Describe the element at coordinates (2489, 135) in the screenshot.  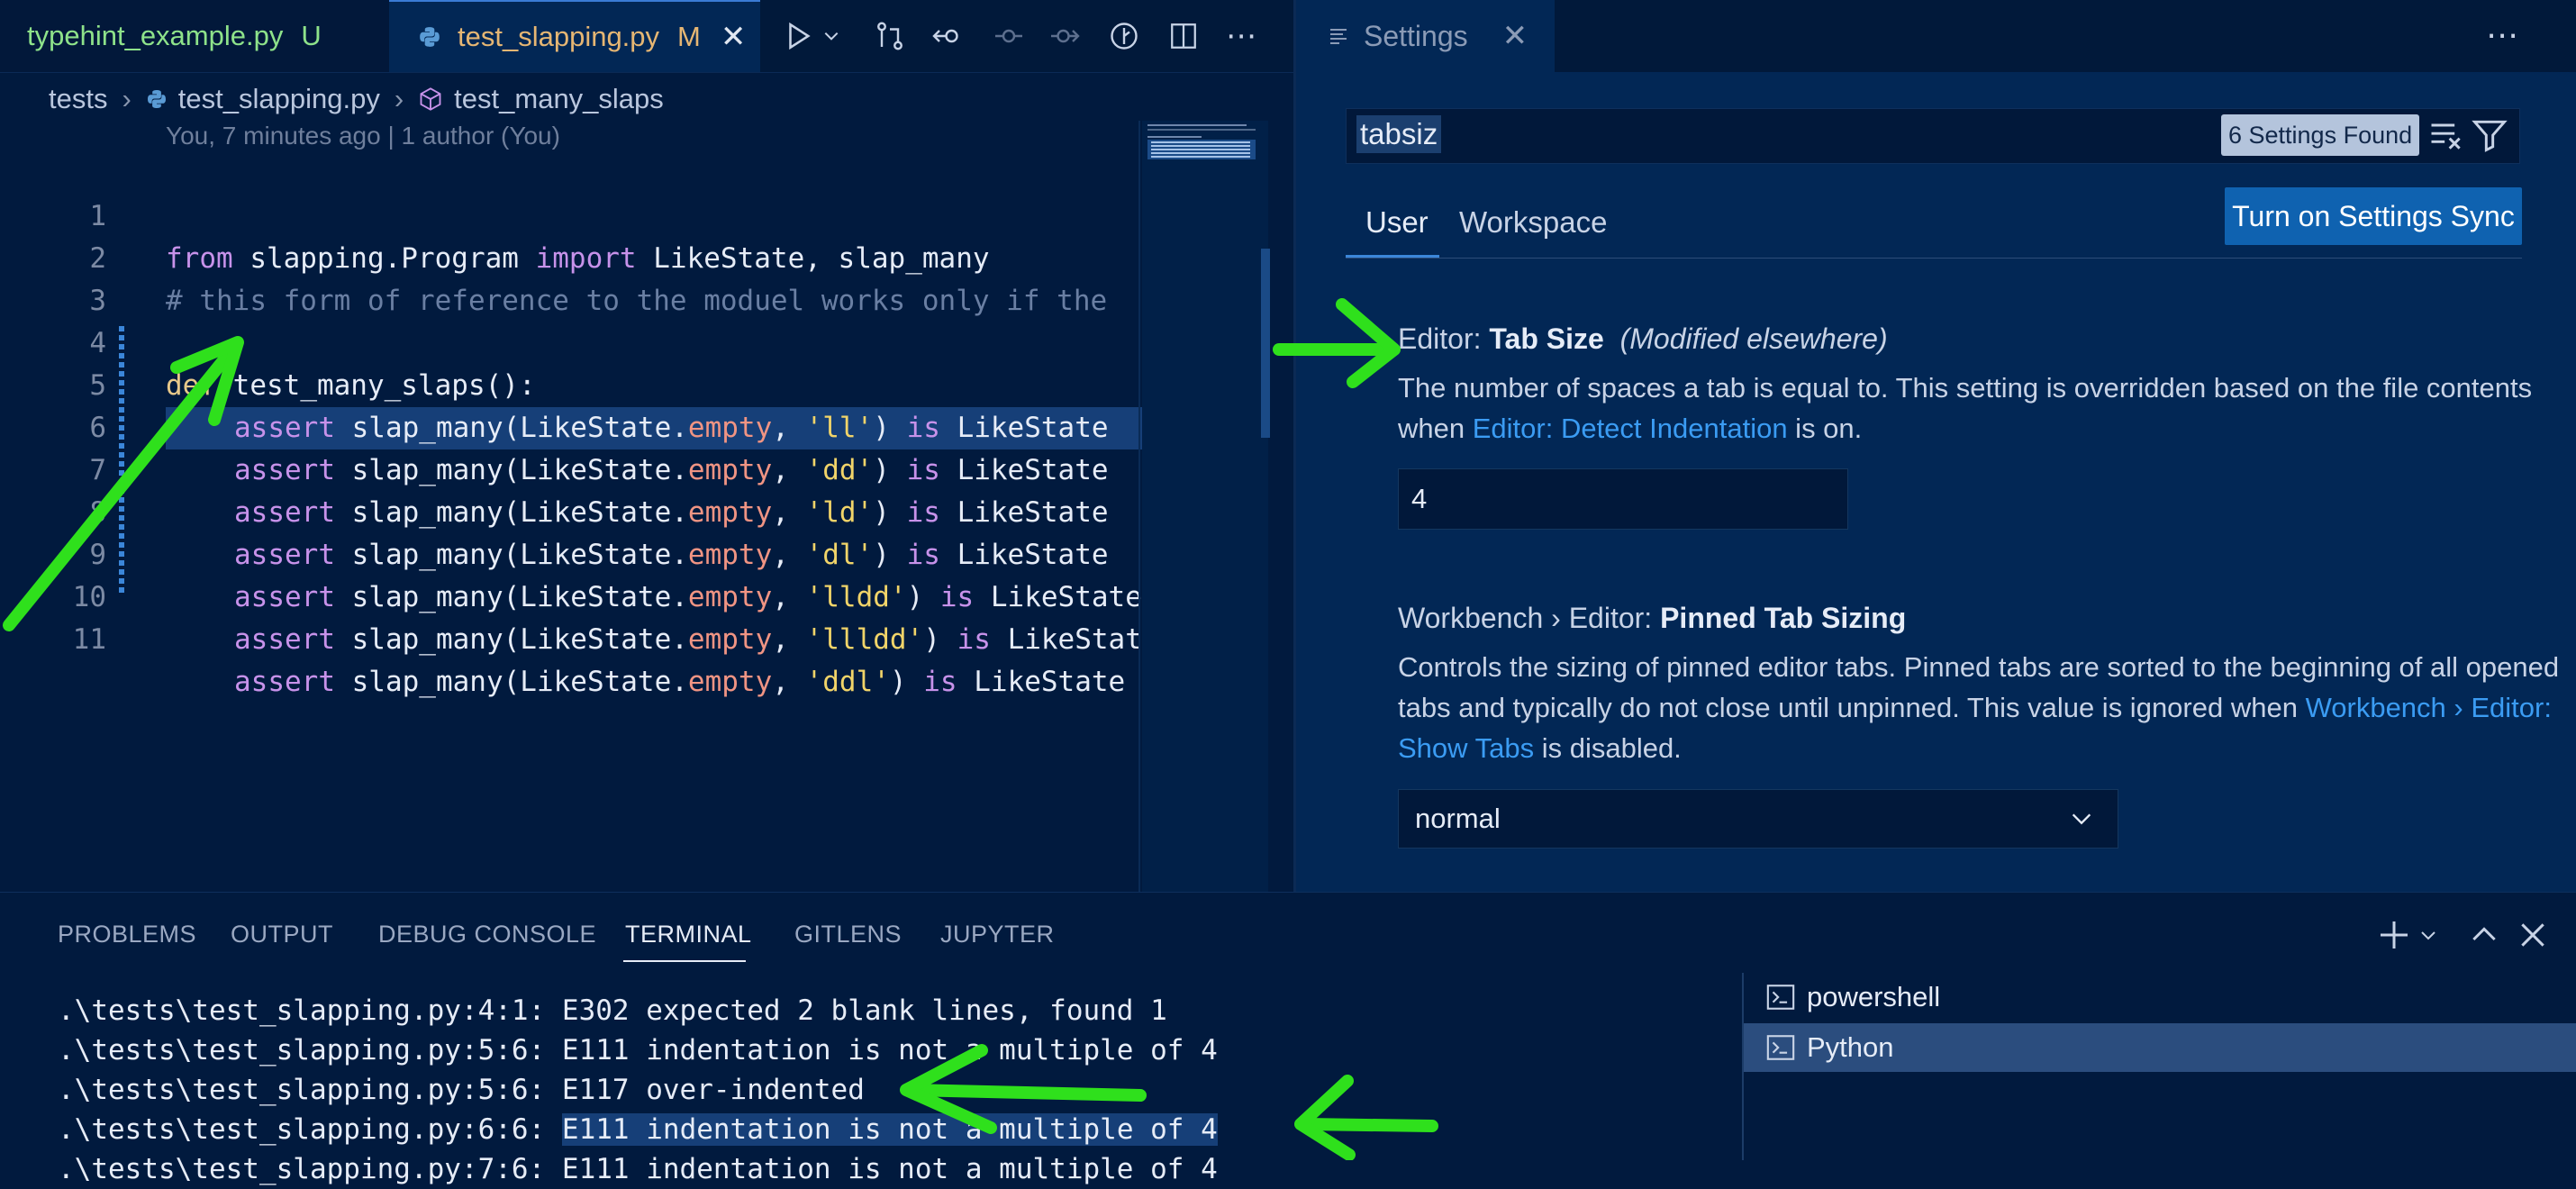
I see `filter-icon` at that location.